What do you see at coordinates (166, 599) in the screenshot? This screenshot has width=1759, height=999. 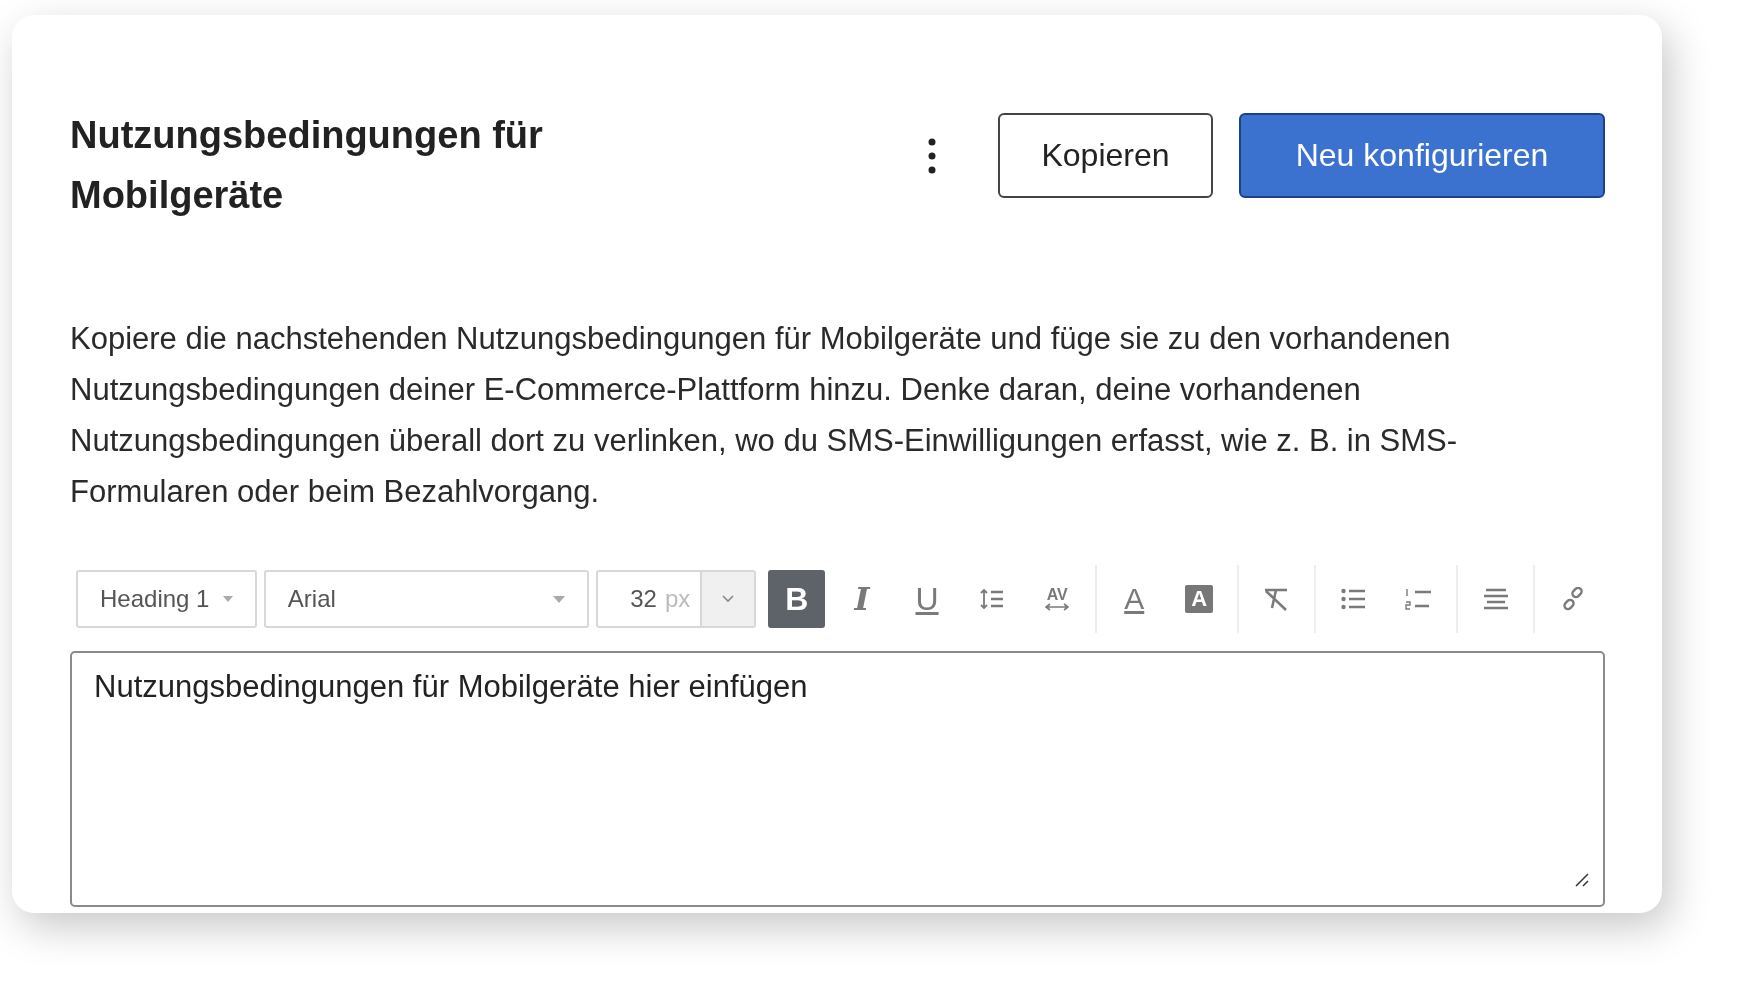 I see `block-style-dropdown: Heading 1` at bounding box center [166, 599].